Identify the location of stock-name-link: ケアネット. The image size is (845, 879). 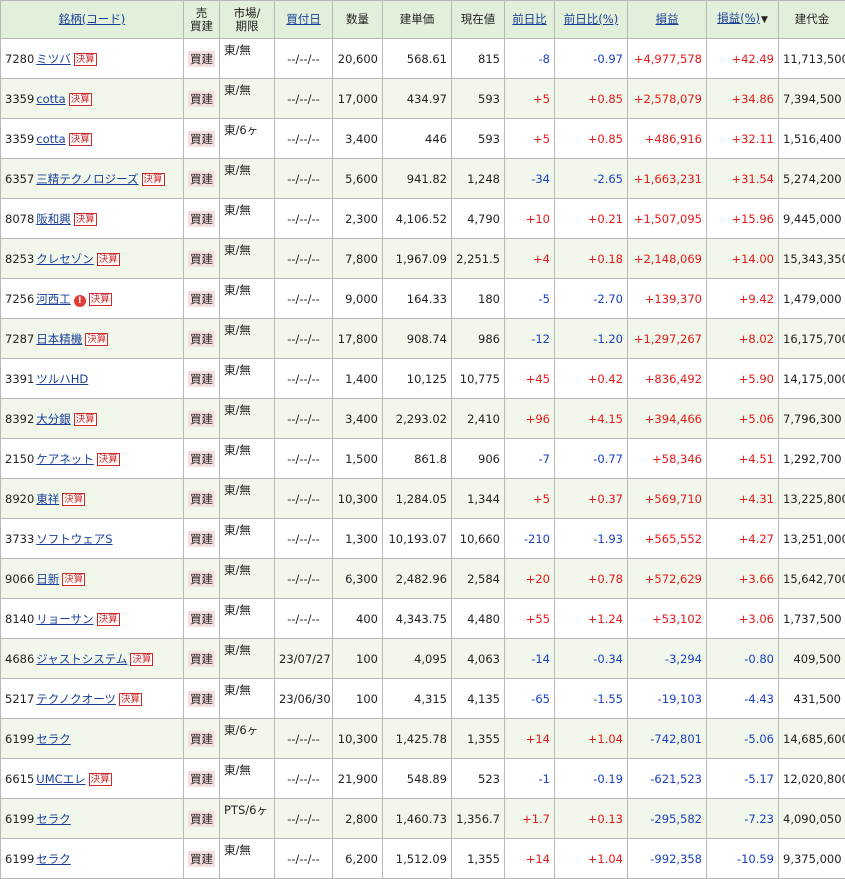
(65, 459).